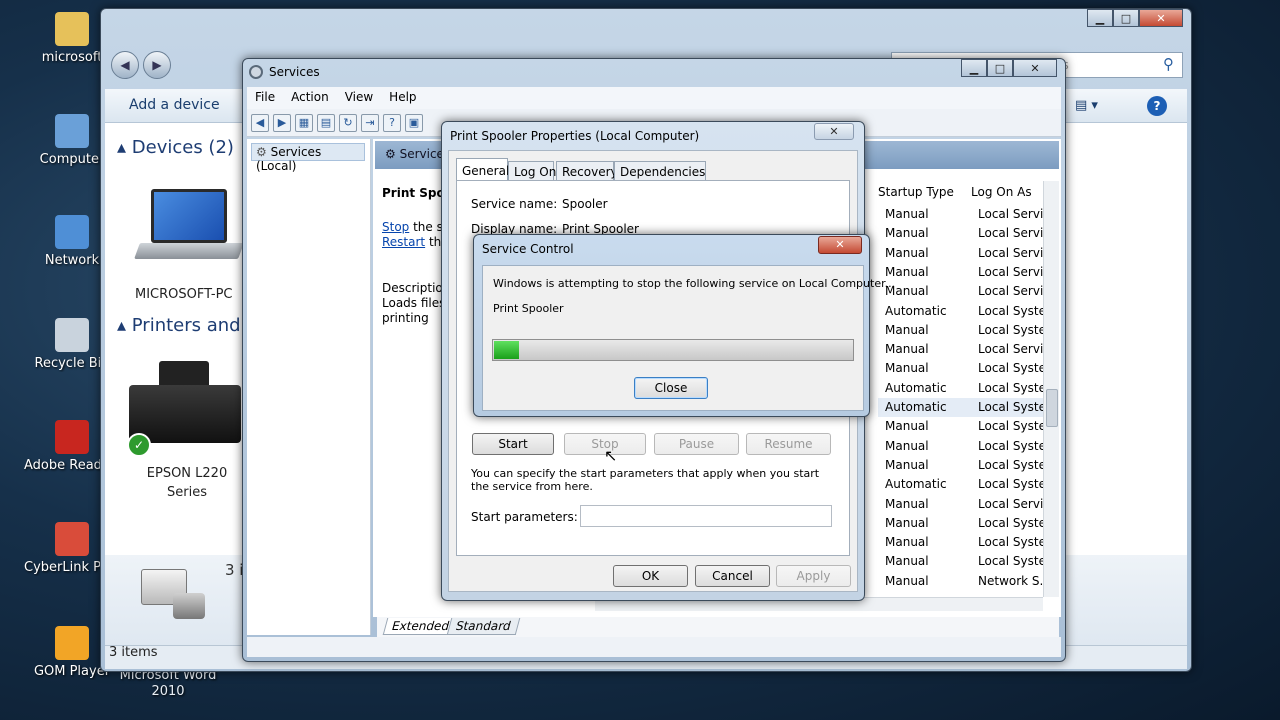 The width and height of the screenshot is (1280, 720). What do you see at coordinates (139, 445) in the screenshot?
I see `default-printer-check-icon: ✓` at bounding box center [139, 445].